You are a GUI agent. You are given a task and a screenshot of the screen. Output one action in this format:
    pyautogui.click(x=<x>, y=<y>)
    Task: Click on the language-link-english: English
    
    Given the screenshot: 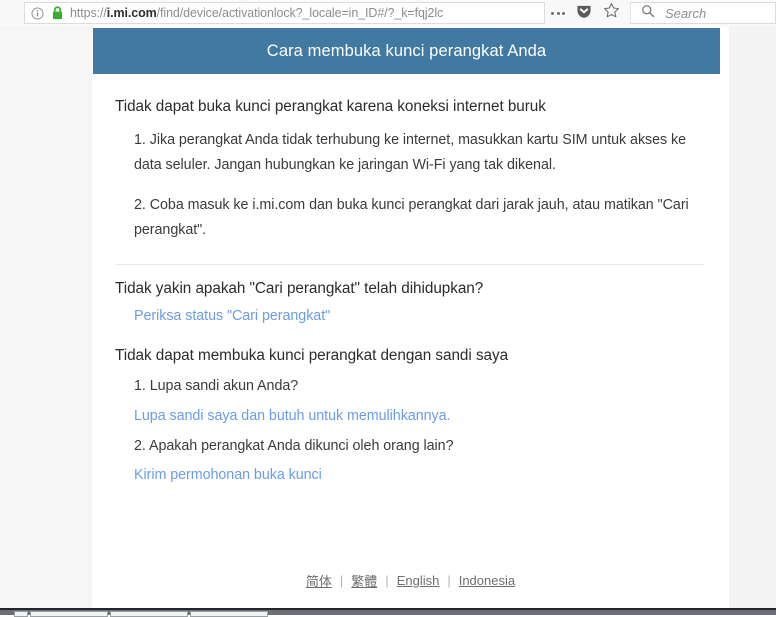 What is the action you would take?
    pyautogui.click(x=418, y=580)
    